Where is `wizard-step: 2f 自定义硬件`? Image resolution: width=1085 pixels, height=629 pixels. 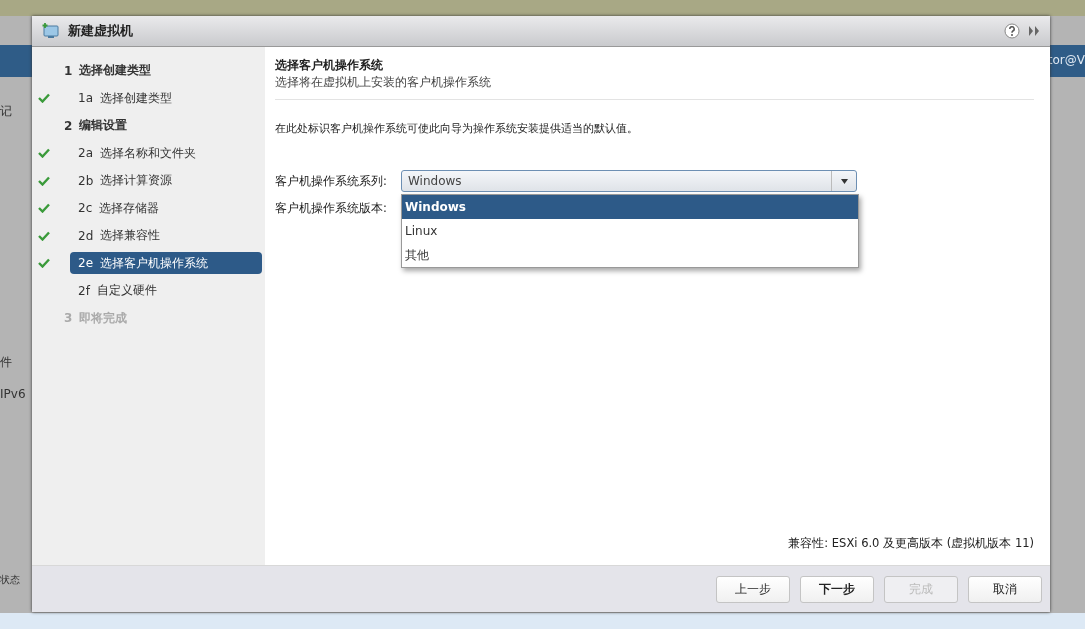
wizard-step: 2f 自定义硬件 is located at coordinates (166, 290).